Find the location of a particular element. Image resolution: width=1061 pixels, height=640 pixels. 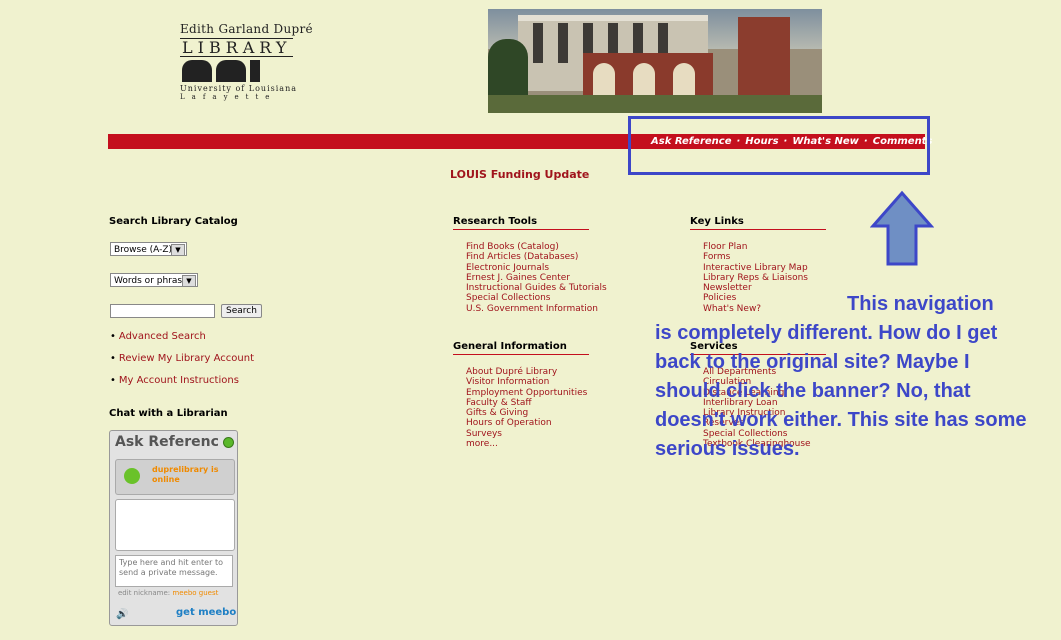

chat-messages is located at coordinates (175, 525).